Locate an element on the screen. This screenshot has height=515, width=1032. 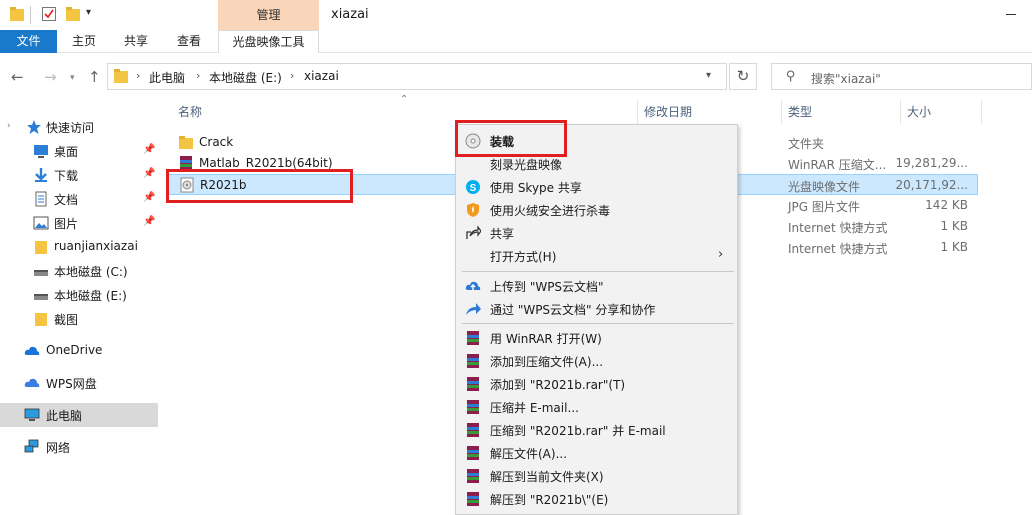
menu-item-share: 共享 is located at coordinates (597, 232).